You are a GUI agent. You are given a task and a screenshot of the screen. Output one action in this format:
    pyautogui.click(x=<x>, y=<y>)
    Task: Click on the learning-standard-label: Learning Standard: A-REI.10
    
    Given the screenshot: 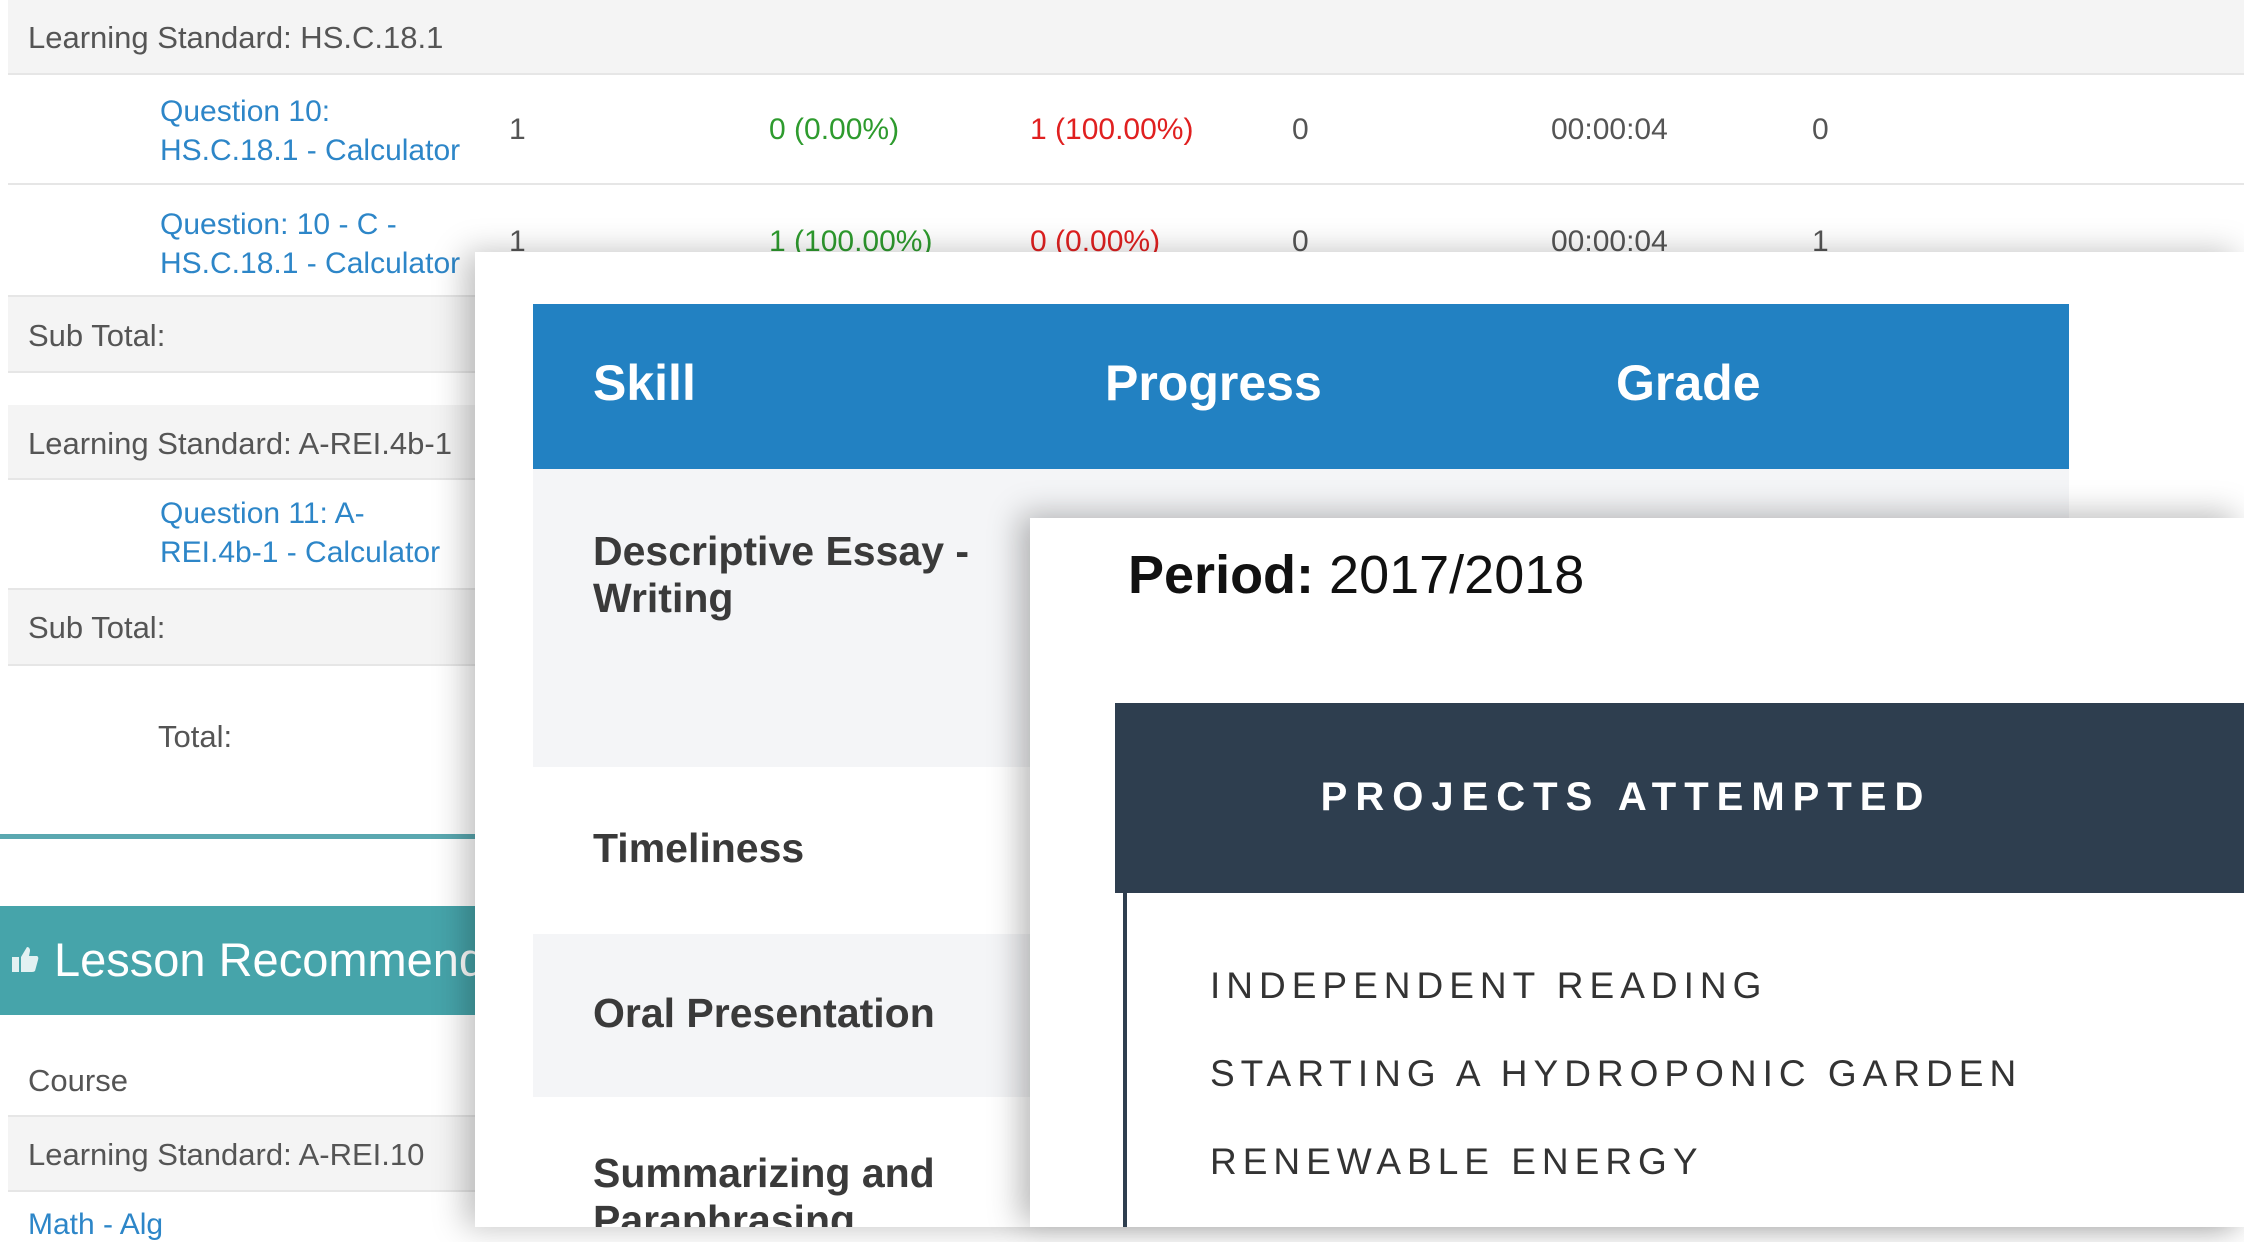 What is the action you would take?
    pyautogui.click(x=226, y=1154)
    